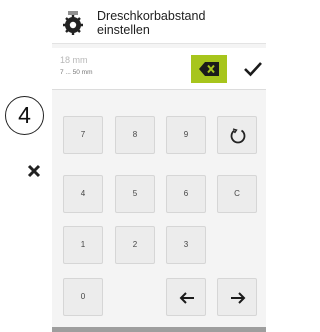 Image resolution: width=320 pixels, height=332 pixels. What do you see at coordinates (186, 135) in the screenshot?
I see `key-9: 9` at bounding box center [186, 135].